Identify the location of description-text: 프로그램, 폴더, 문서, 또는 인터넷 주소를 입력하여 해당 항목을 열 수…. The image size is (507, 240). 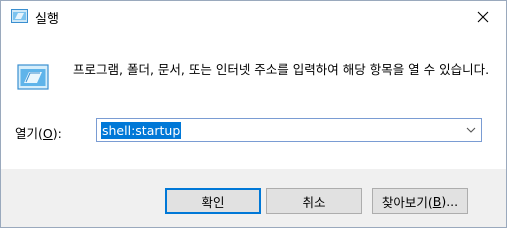
(281, 69).